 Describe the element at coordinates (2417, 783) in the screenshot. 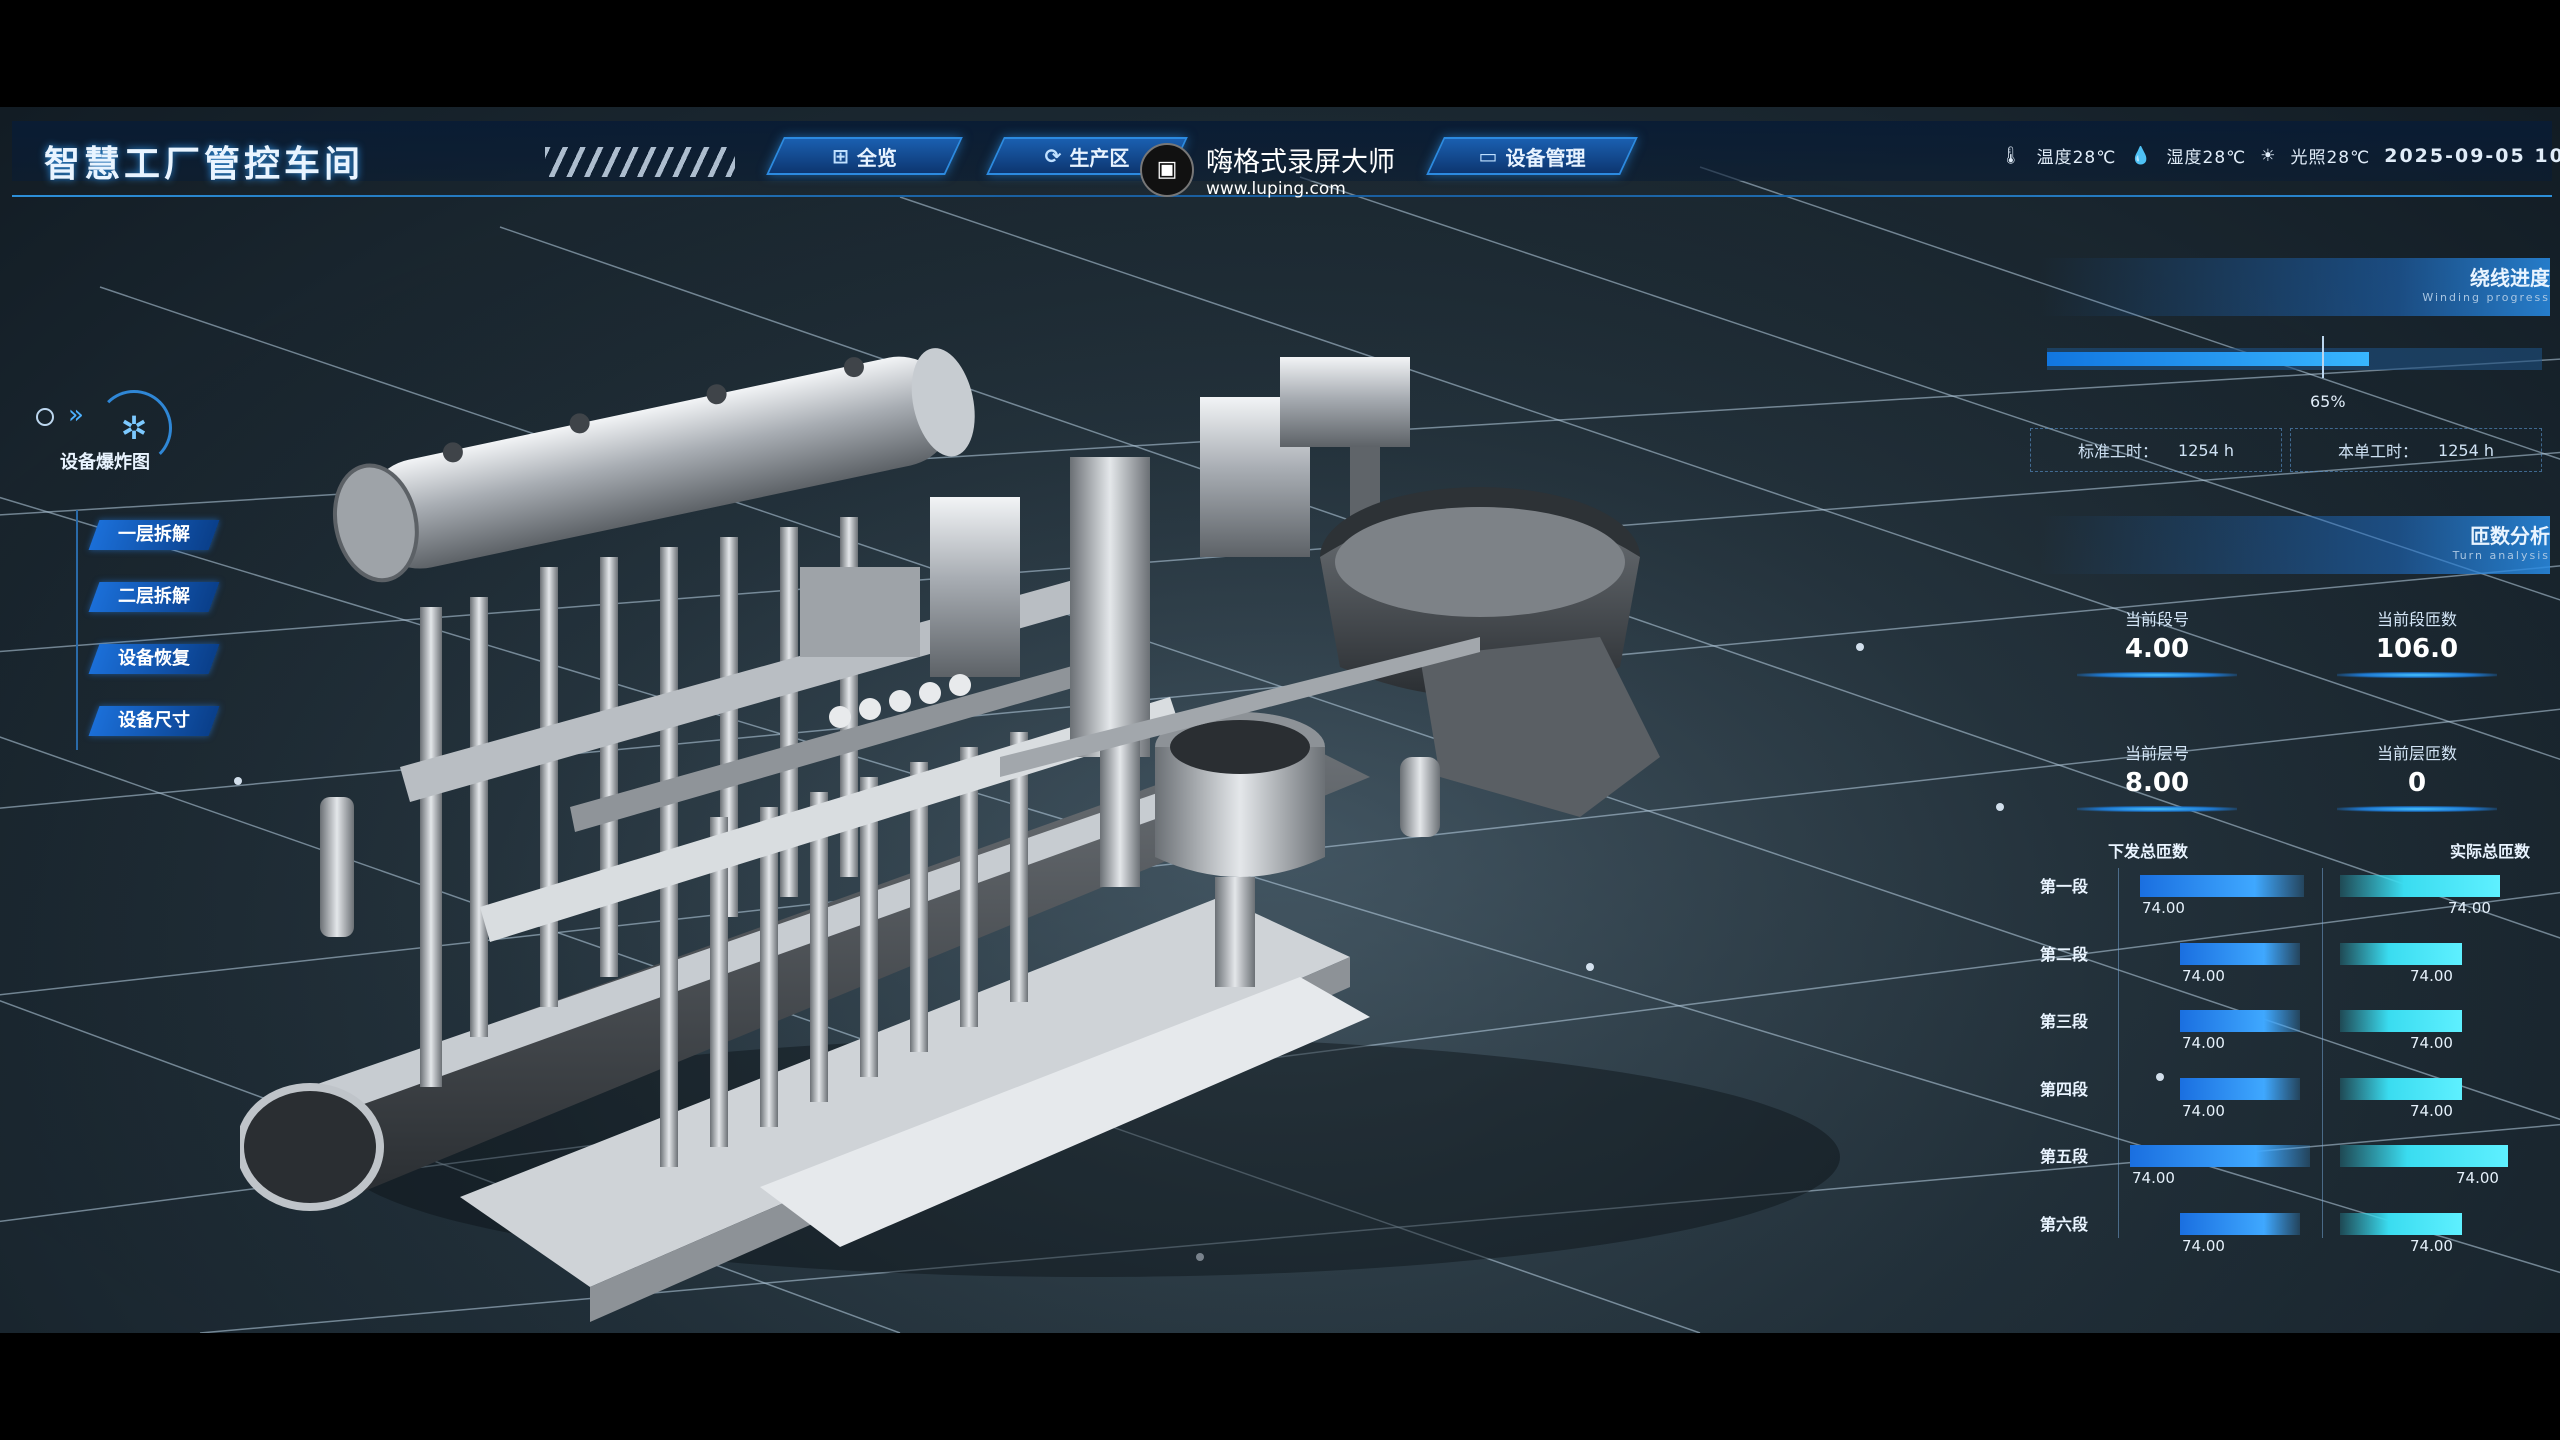

I see `current-layer-turns-value: 0` at that location.